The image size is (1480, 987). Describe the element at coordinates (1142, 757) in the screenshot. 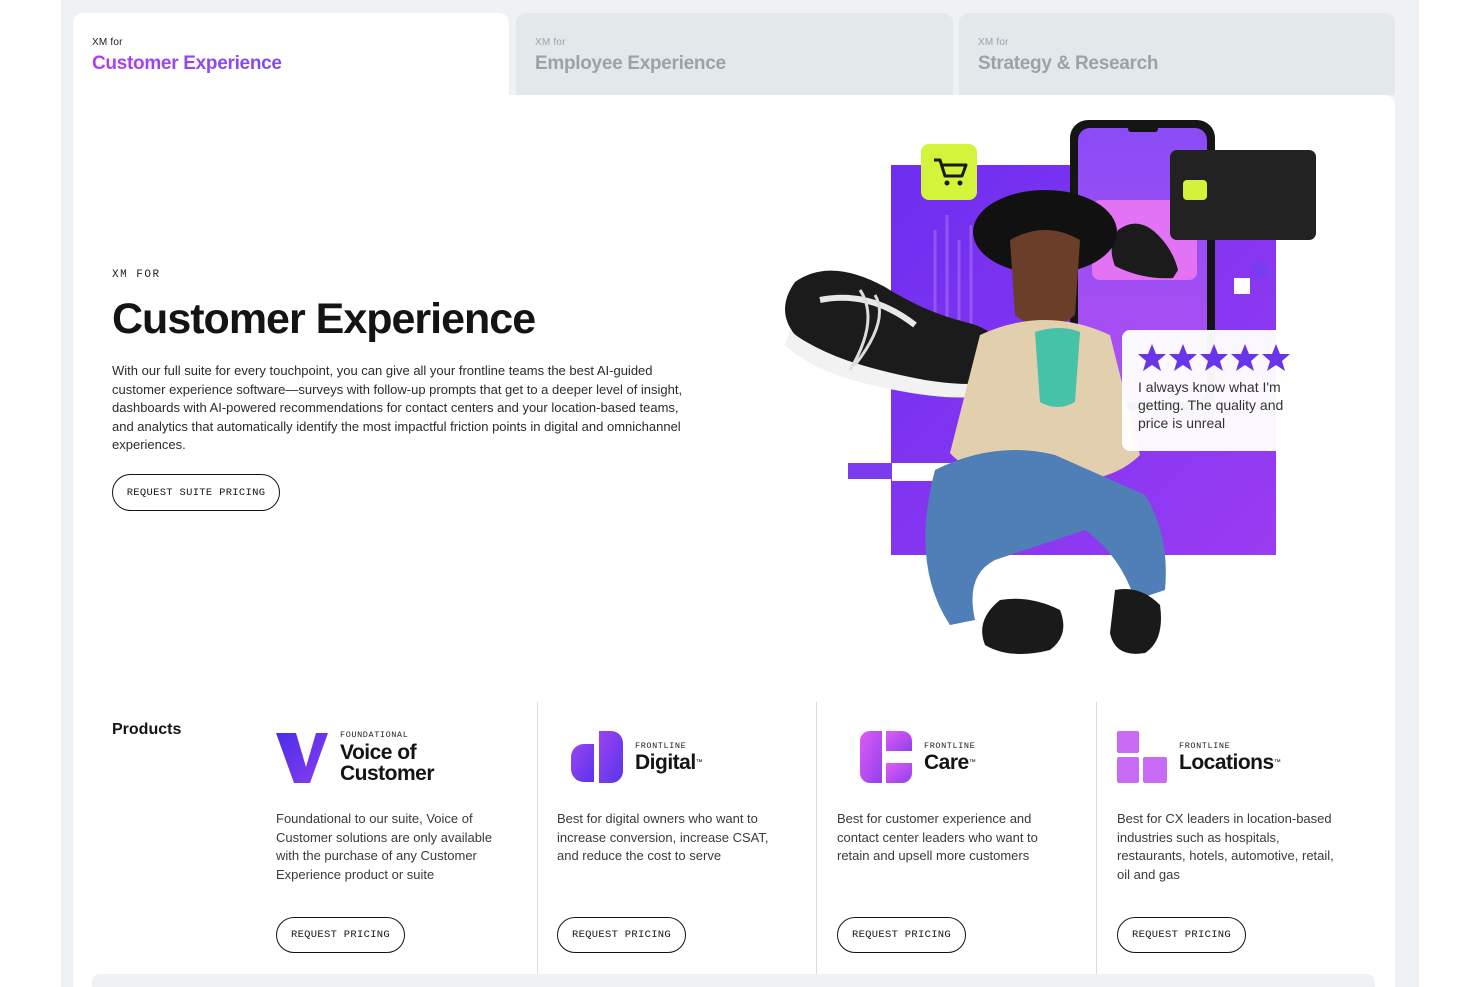

I see `locations-logo-icon` at that location.